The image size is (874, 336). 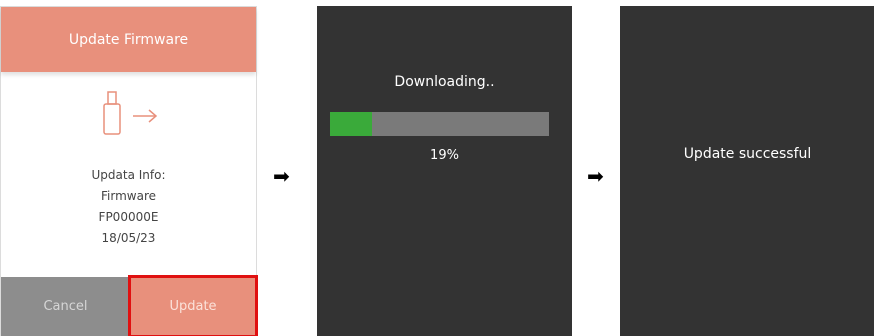 What do you see at coordinates (128, 207) in the screenshot?
I see `update-info: Updata Info: Firmware FP00000E 18/05/23` at bounding box center [128, 207].